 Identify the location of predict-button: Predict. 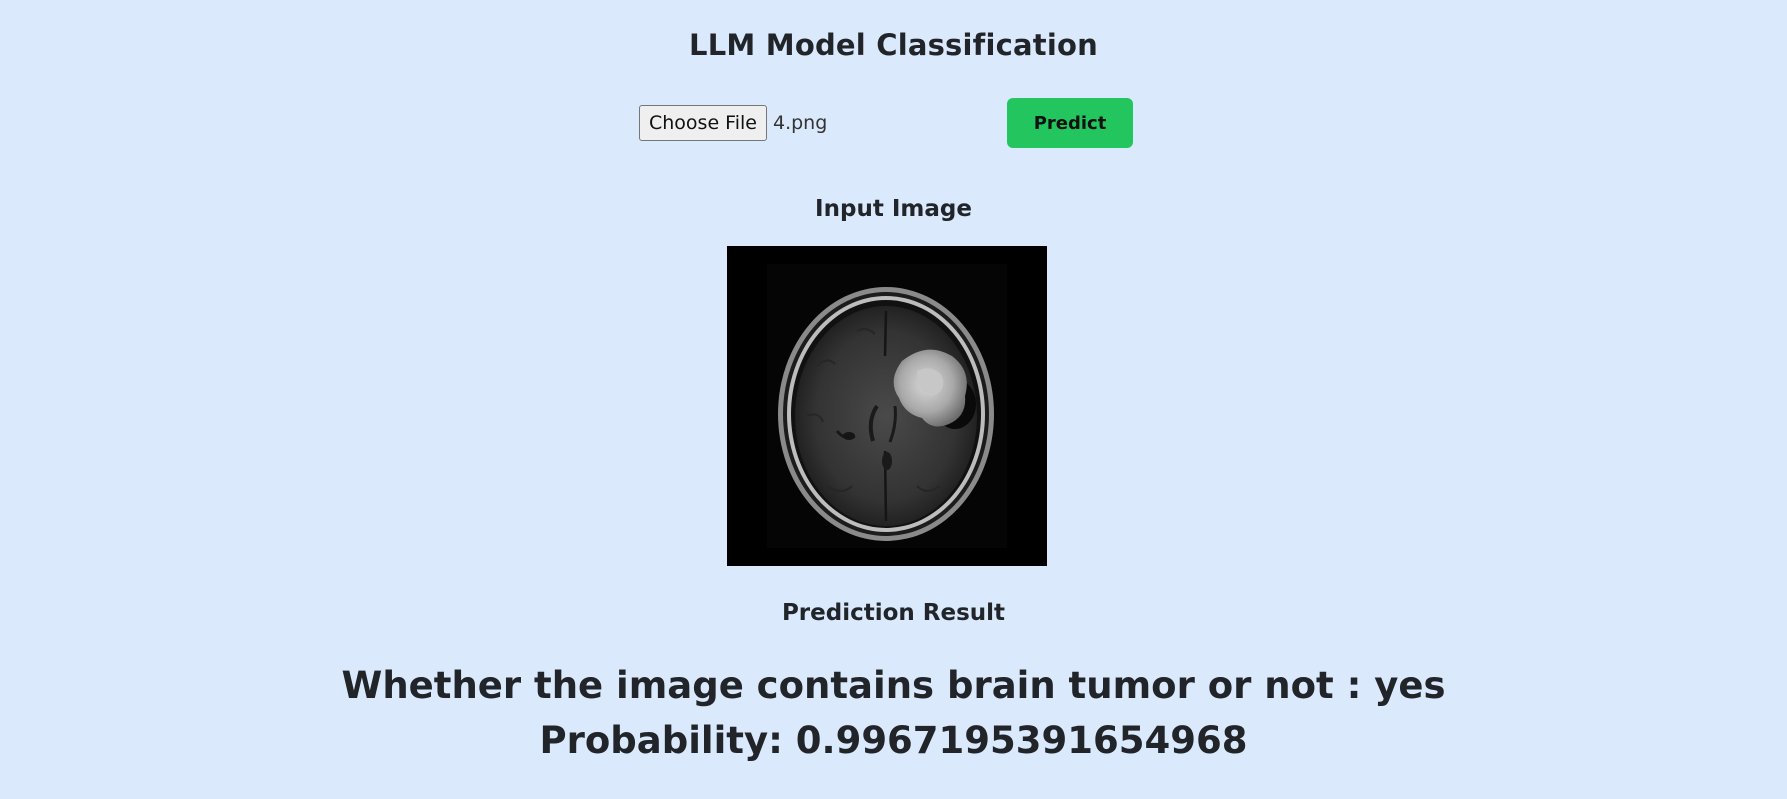
(1070, 123).